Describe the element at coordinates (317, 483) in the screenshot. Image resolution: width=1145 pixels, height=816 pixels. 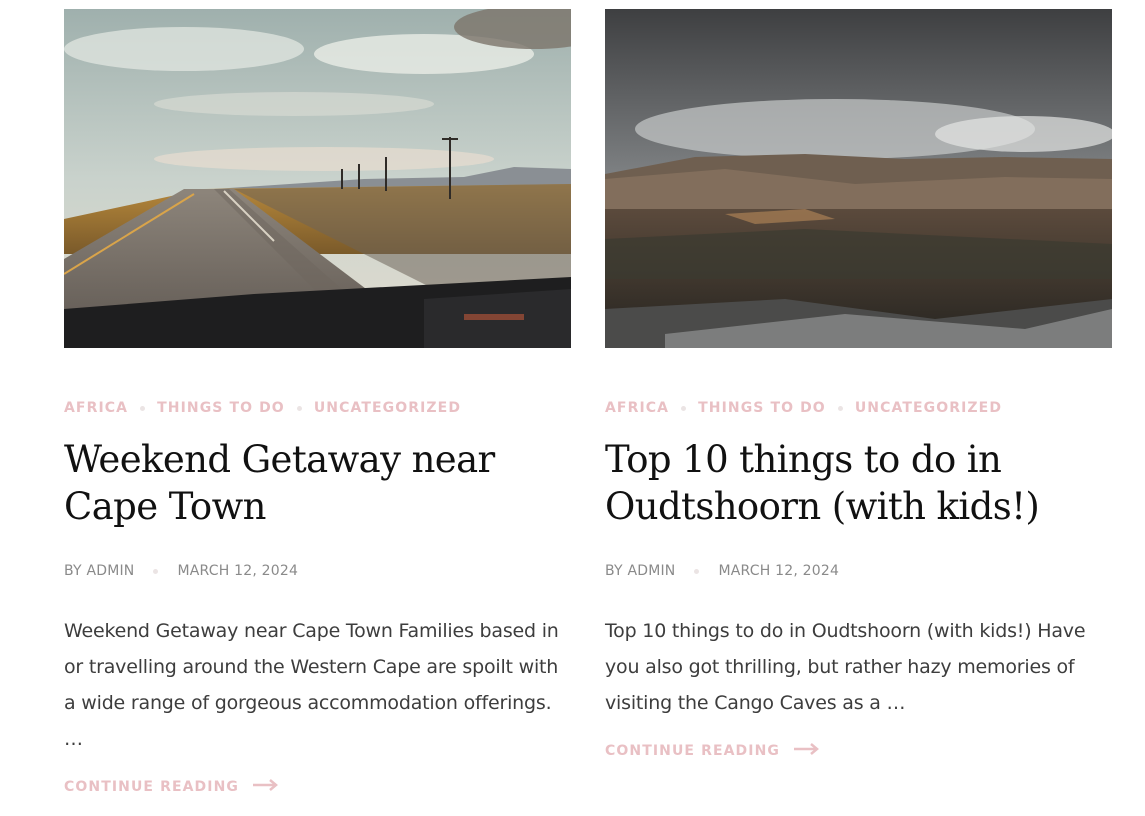
I see `post-title-link: Weekend Getaway near Cape Town` at that location.